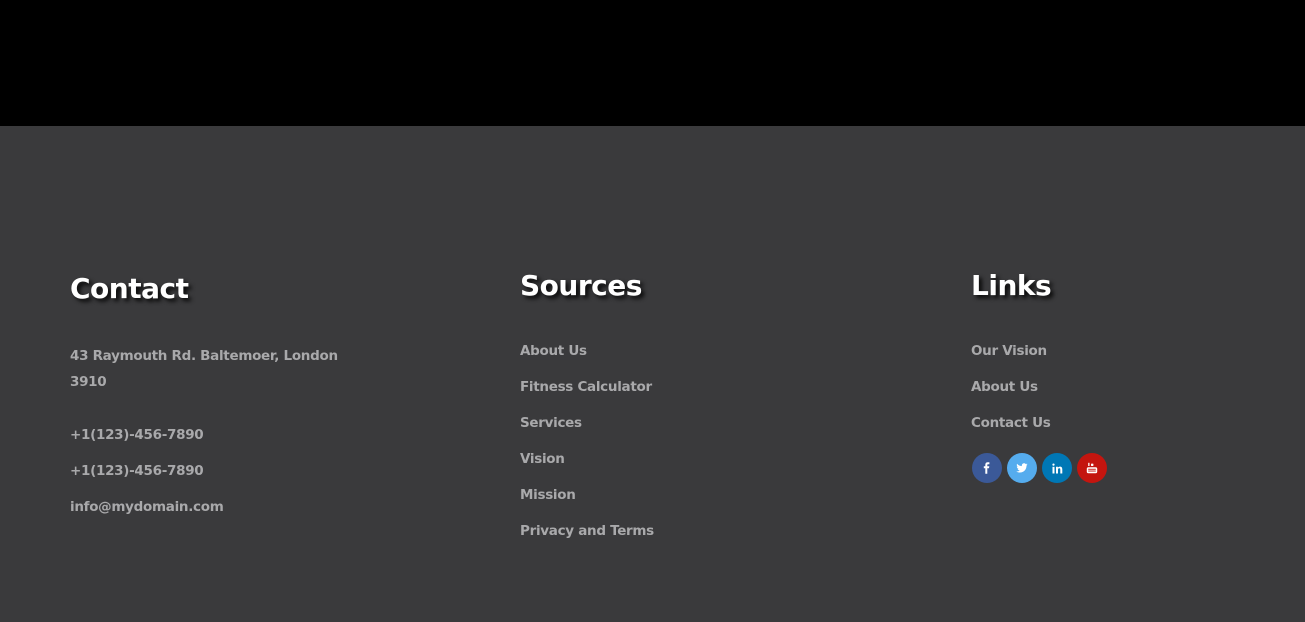  Describe the element at coordinates (670, 502) in the screenshot. I see `list-item: Mission` at that location.